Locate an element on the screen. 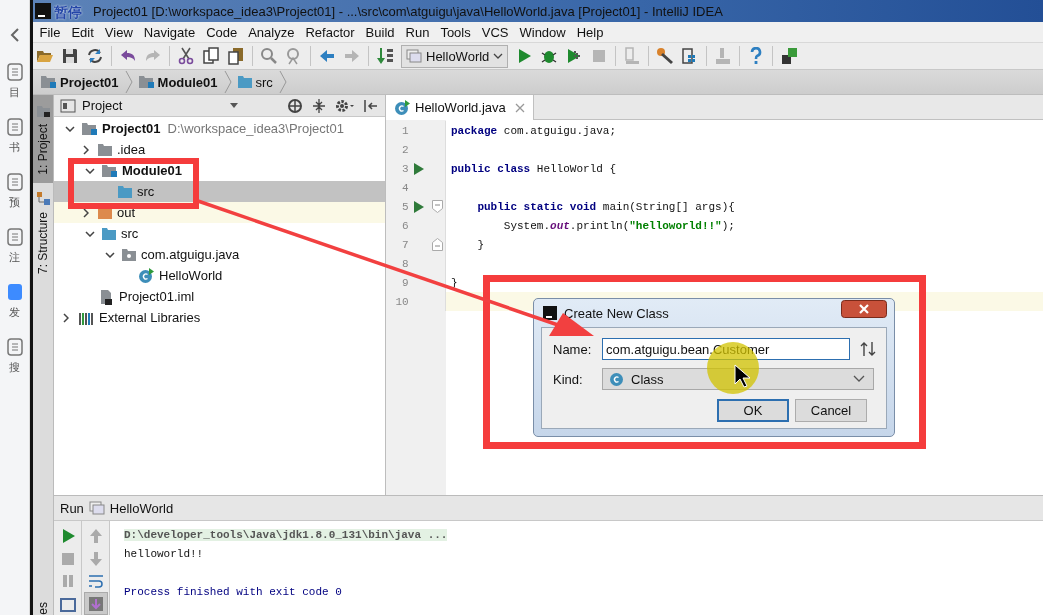 The height and width of the screenshot is (615, 1043). menu-item: View is located at coordinates (119, 32).